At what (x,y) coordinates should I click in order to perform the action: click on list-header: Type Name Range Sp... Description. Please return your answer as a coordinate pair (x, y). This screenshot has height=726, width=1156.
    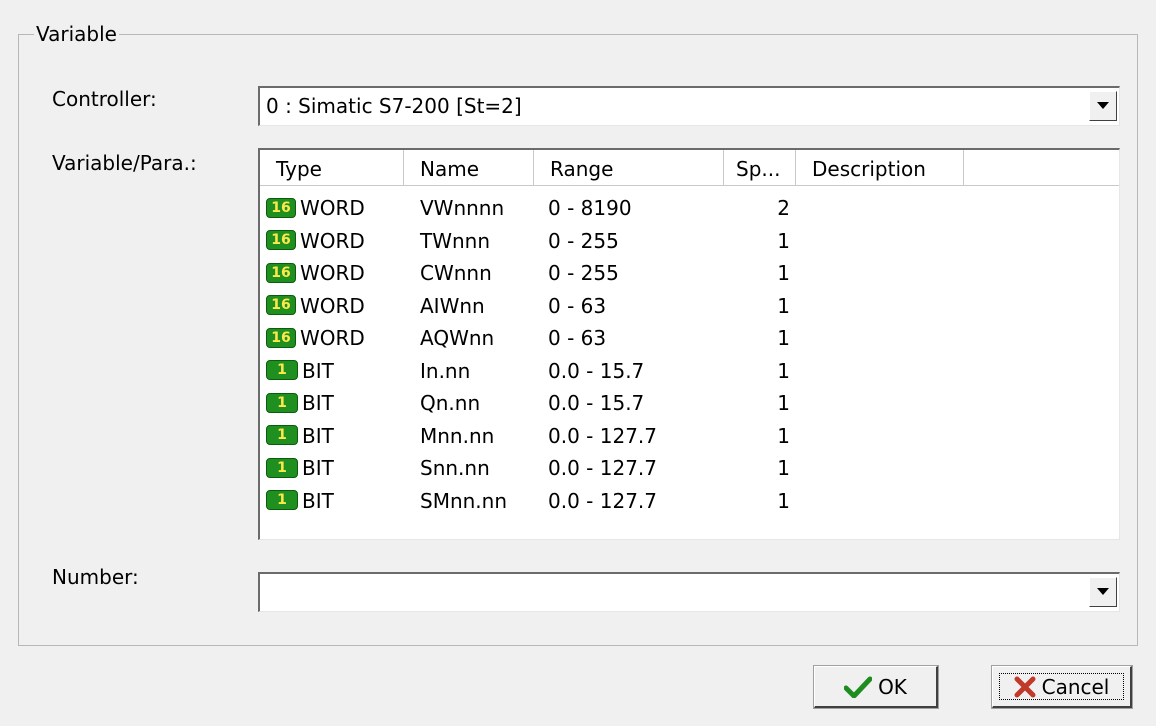
    Looking at the image, I should click on (689, 168).